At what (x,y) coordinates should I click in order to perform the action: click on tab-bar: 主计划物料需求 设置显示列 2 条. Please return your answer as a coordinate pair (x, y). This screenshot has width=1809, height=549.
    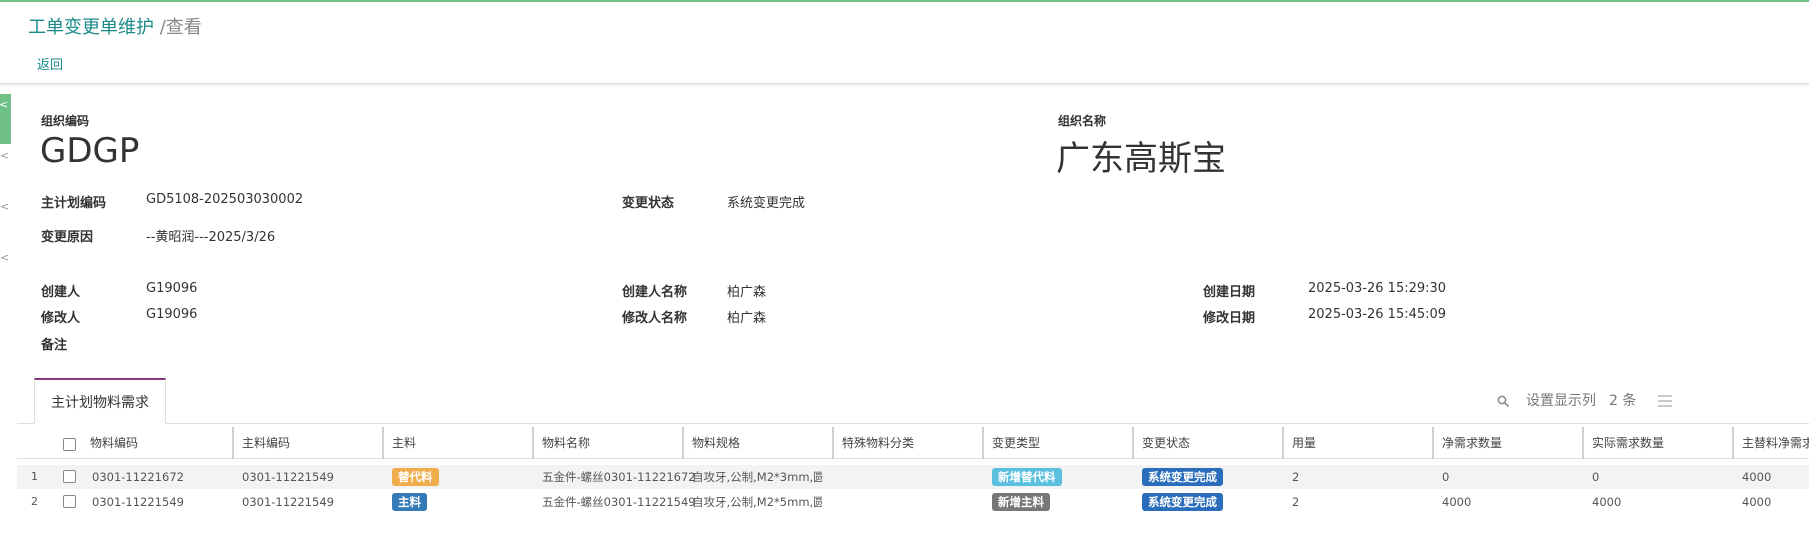
    Looking at the image, I should click on (913, 401).